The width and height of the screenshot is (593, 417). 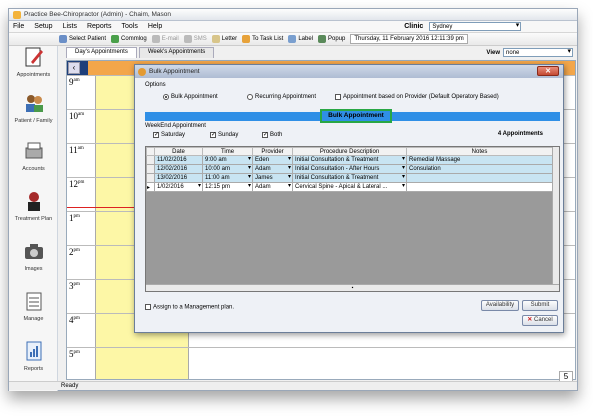 I want to click on view-label: View, so click(x=493, y=52).